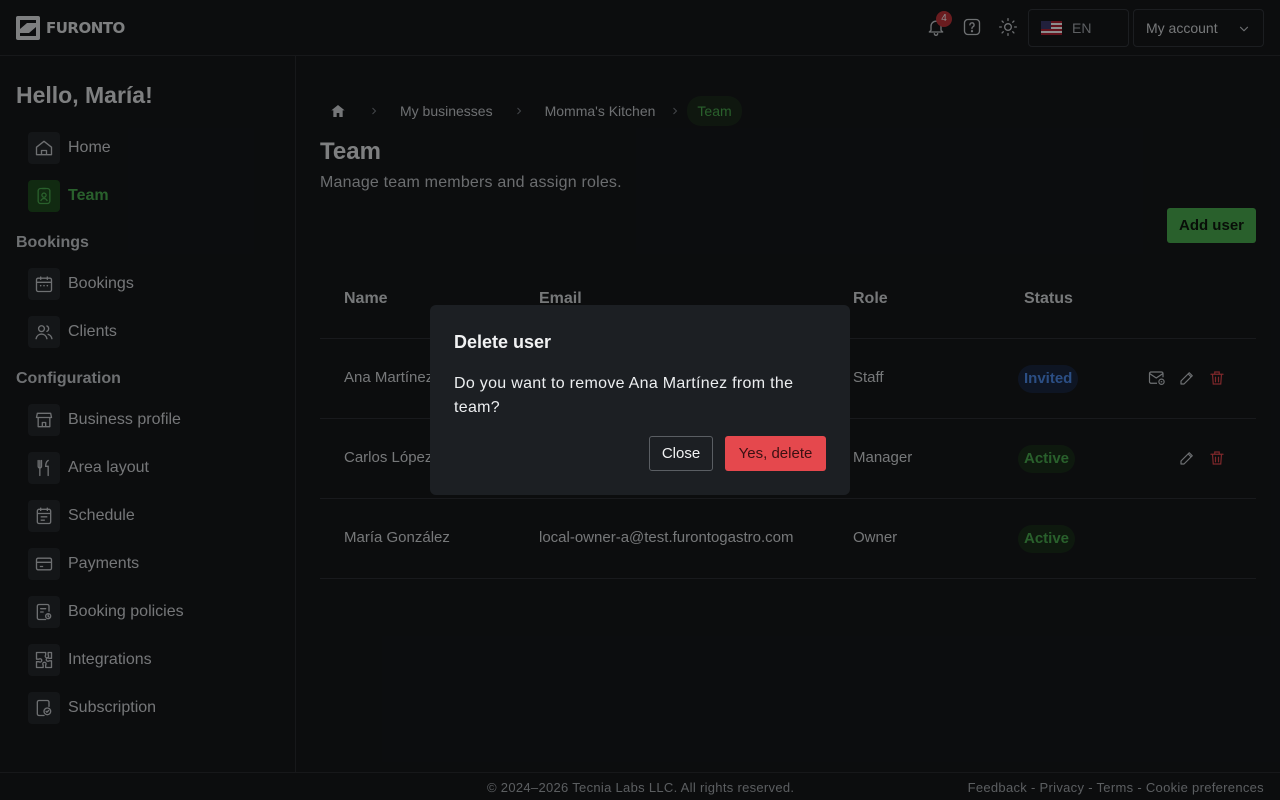 The image size is (1280, 800). I want to click on dialog-title: Delete user, so click(503, 342).